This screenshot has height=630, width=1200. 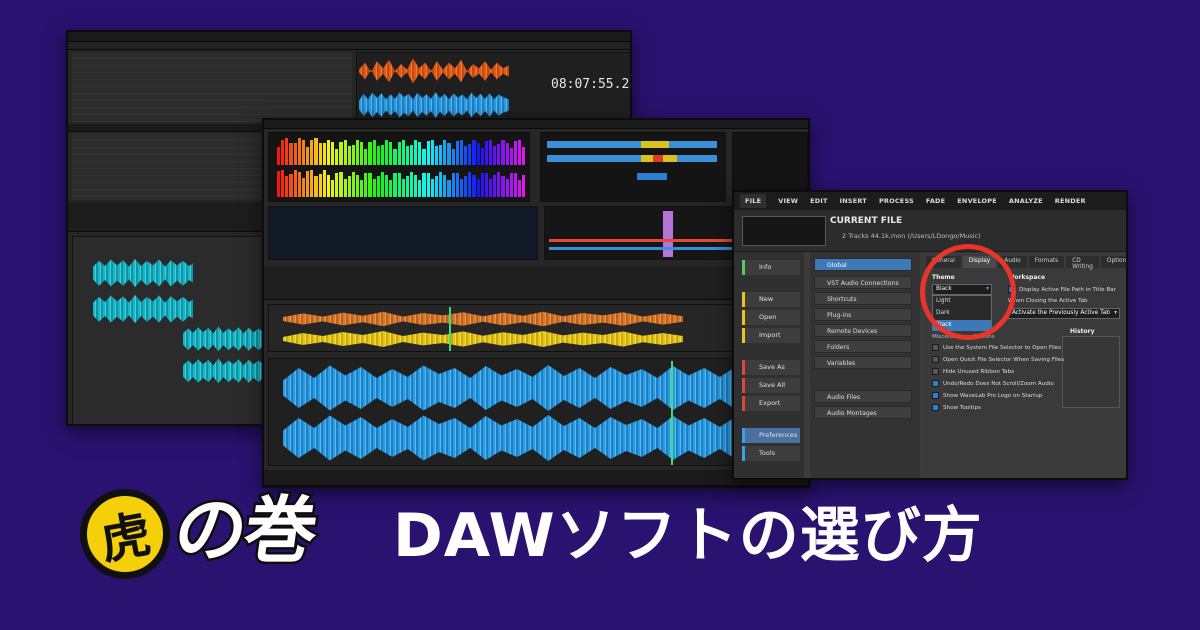 I want to click on nav-new: New, so click(x=771, y=299).